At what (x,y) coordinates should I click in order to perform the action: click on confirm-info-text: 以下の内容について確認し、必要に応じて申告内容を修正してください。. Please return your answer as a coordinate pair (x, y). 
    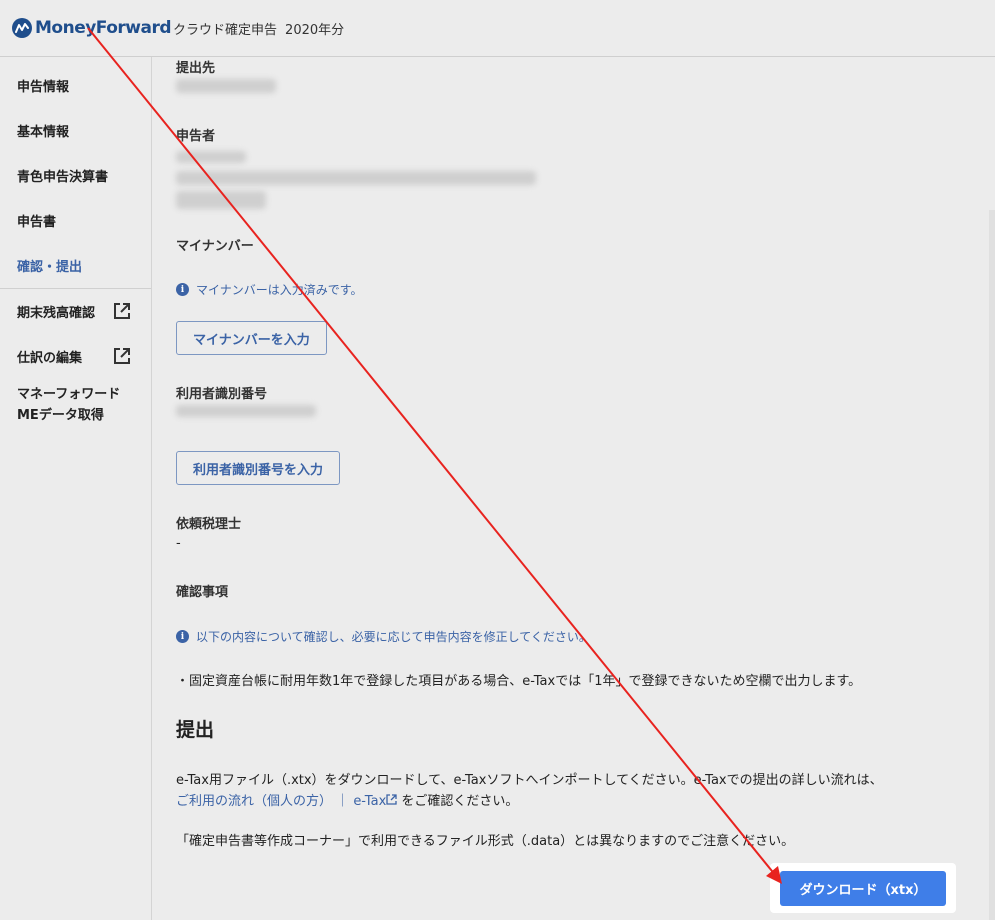
    Looking at the image, I should click on (393, 637).